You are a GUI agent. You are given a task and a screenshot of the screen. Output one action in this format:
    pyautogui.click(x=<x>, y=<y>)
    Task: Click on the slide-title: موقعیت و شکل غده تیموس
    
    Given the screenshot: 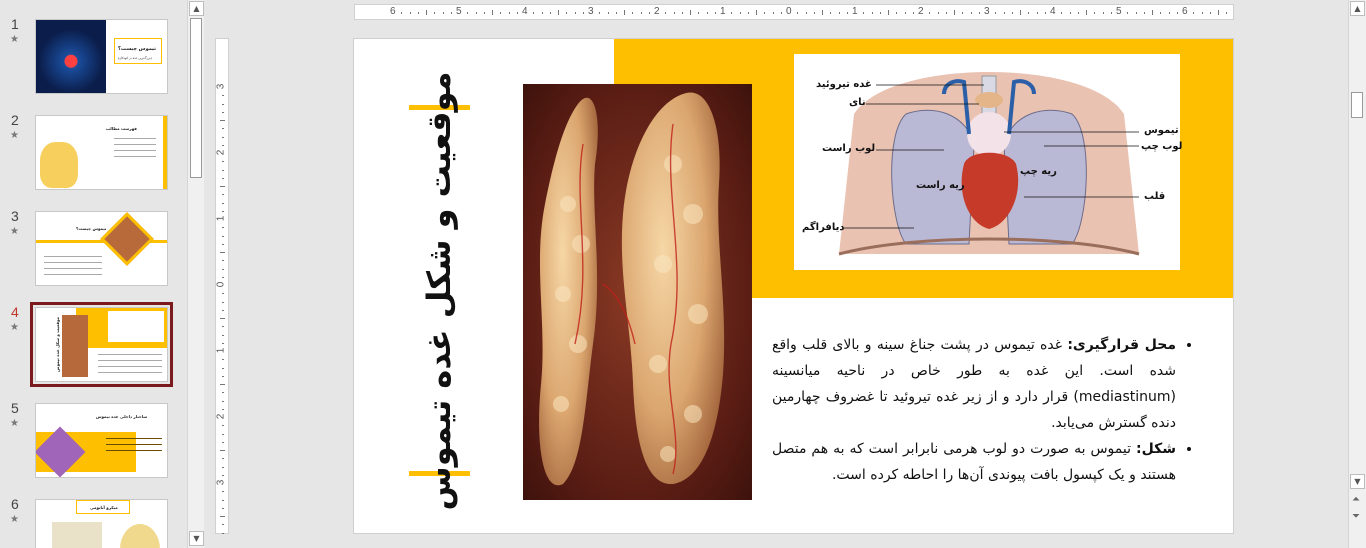 What is the action you would take?
    pyautogui.click(x=439, y=291)
    